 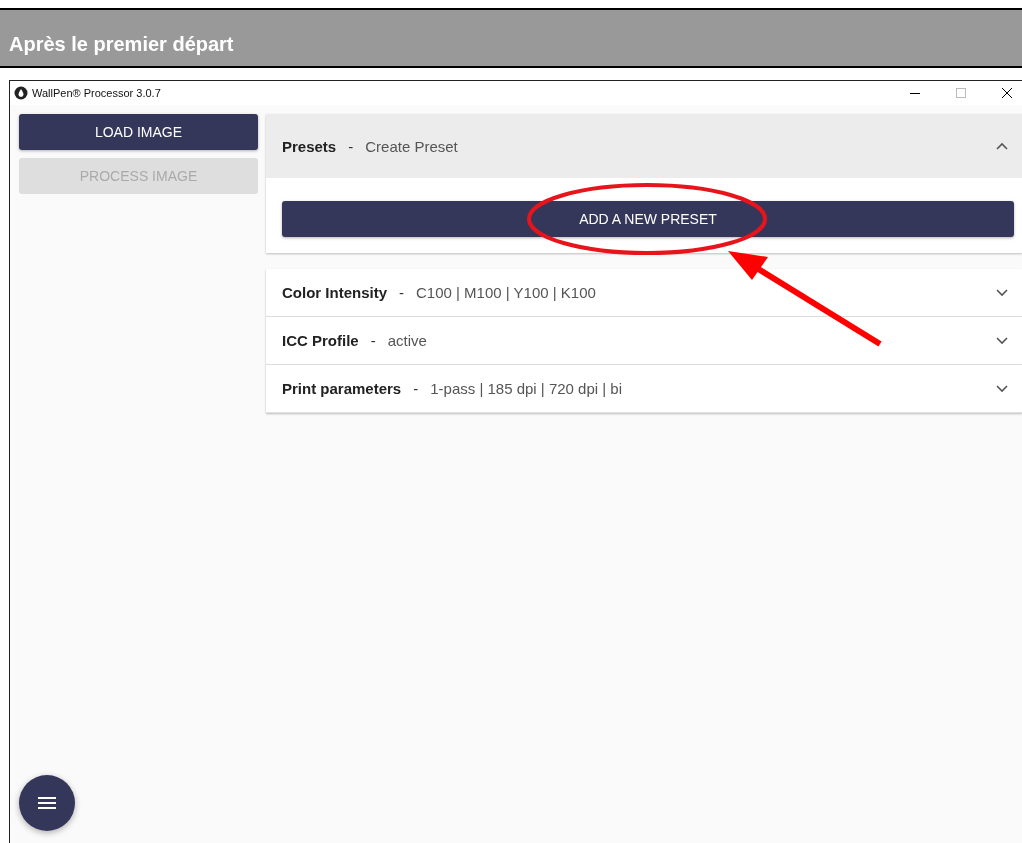 I want to click on load-image-button: LOAD IMAGE, so click(x=138, y=132).